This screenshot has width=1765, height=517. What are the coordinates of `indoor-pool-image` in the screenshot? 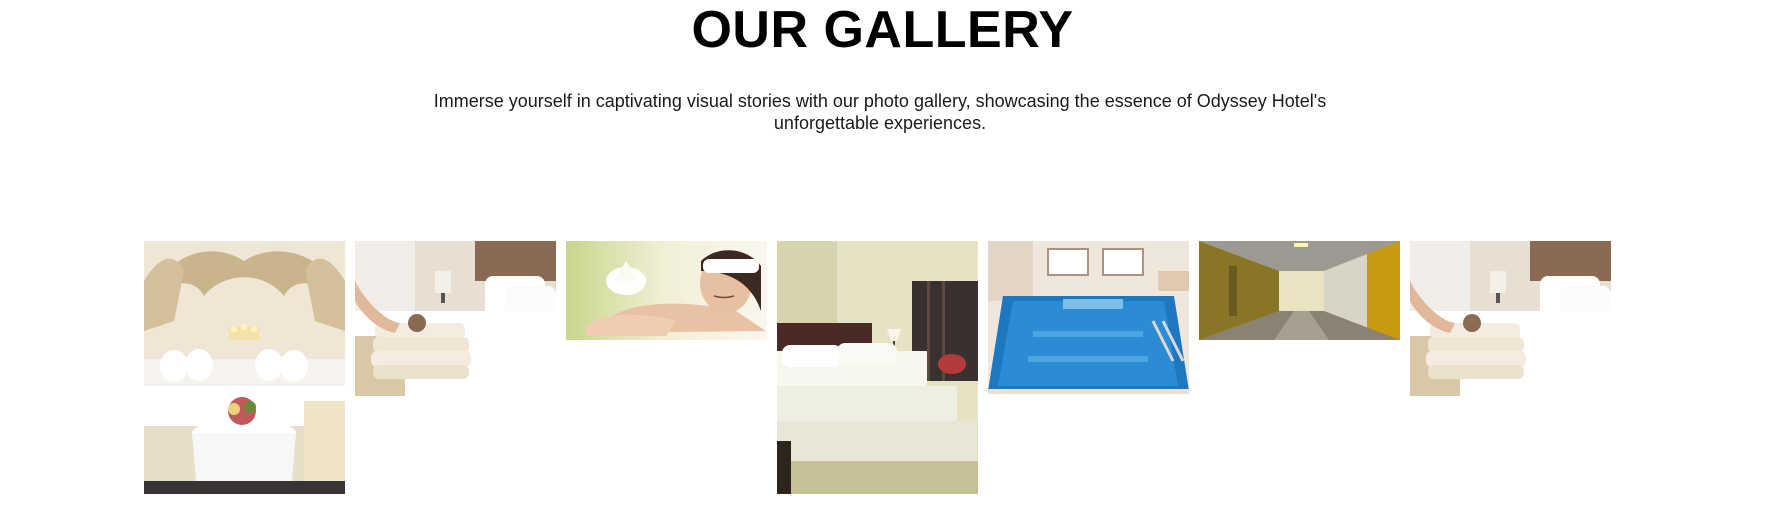 It's located at (1088, 317).